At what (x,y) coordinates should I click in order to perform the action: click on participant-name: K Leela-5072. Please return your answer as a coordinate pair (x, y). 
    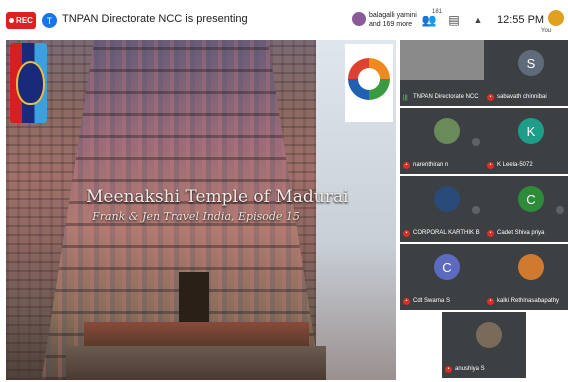
    Looking at the image, I should click on (515, 165).